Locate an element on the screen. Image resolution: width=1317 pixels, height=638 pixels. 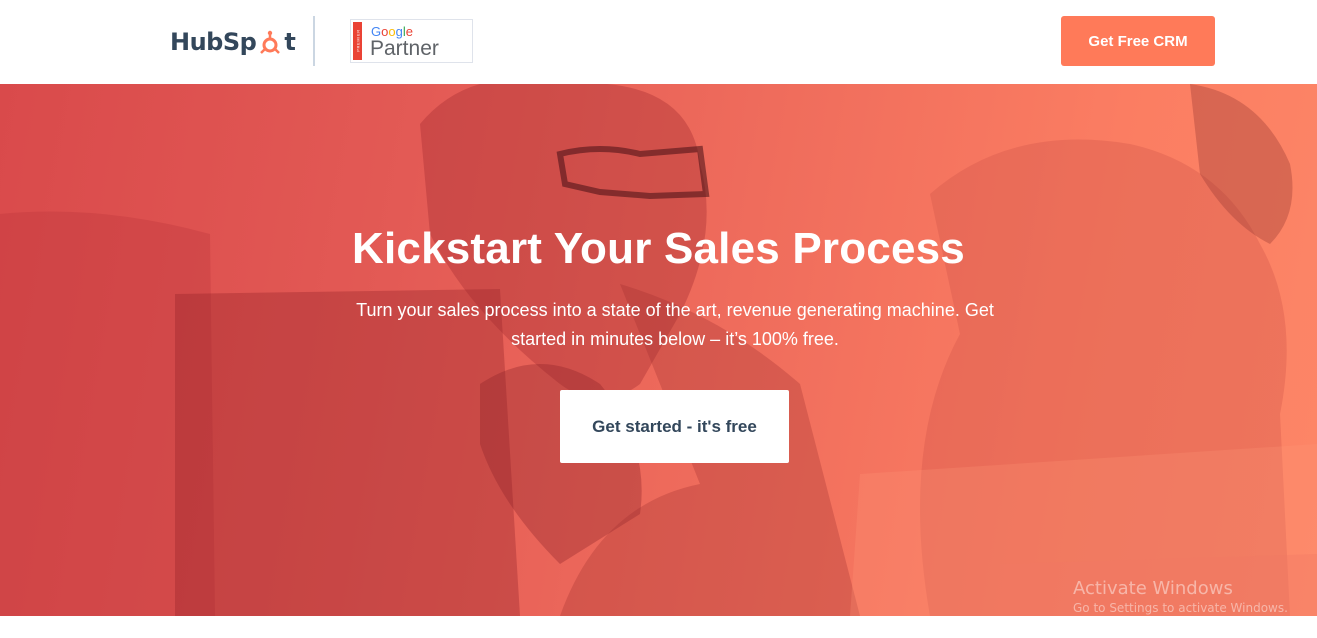
get-started-button: Get started - it's free is located at coordinates (674, 426).